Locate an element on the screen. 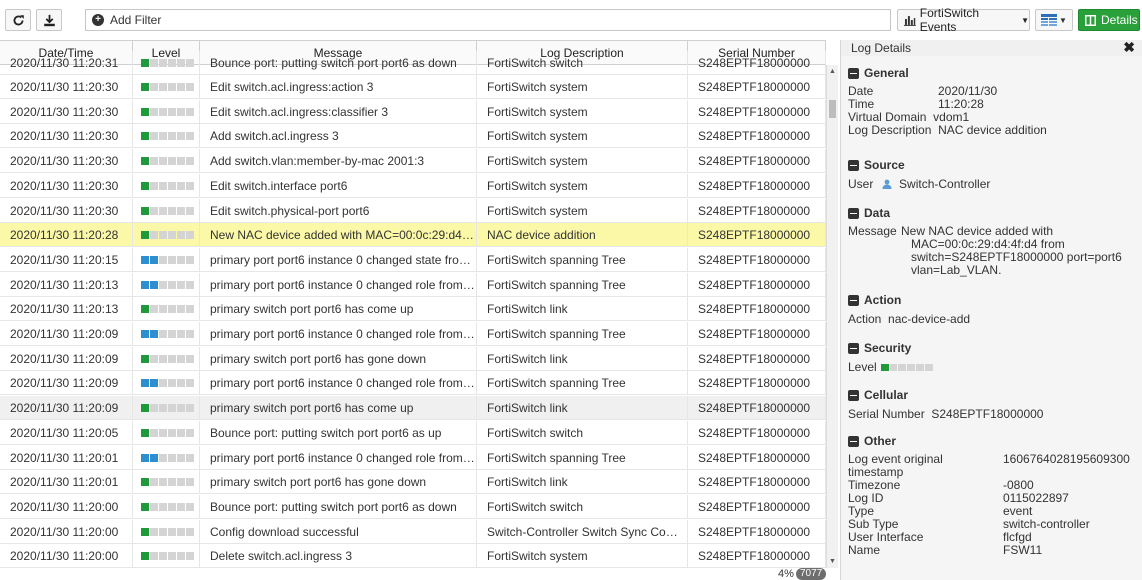 This screenshot has width=1142, height=580. section-toggle-security: Security is located at coordinates (993, 348).